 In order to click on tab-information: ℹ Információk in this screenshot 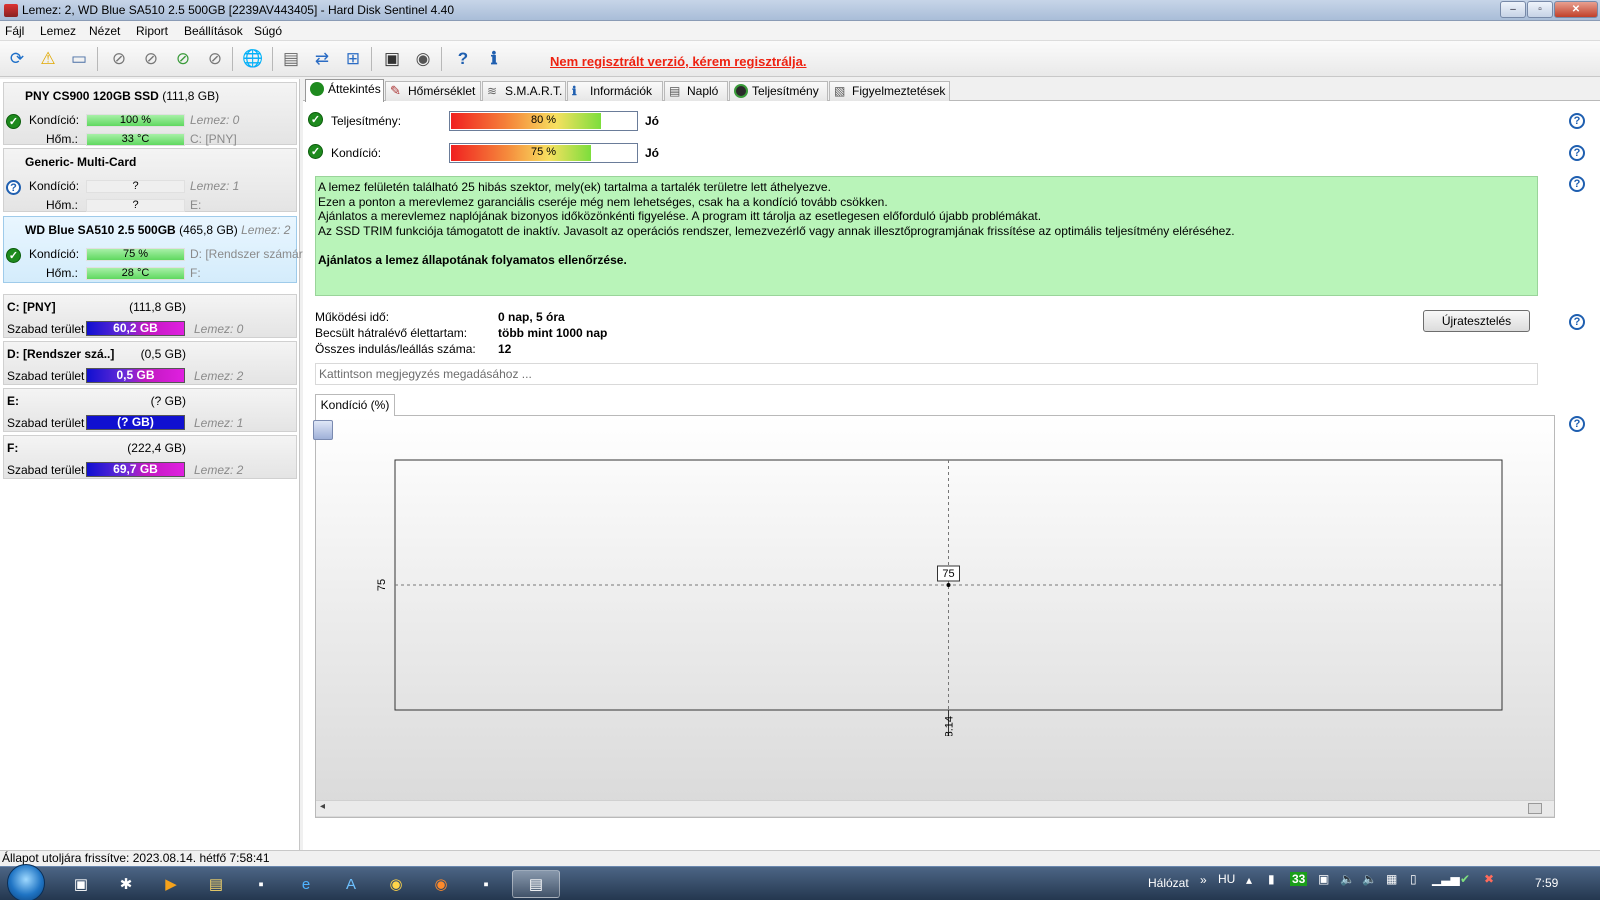, I will do `click(615, 91)`.